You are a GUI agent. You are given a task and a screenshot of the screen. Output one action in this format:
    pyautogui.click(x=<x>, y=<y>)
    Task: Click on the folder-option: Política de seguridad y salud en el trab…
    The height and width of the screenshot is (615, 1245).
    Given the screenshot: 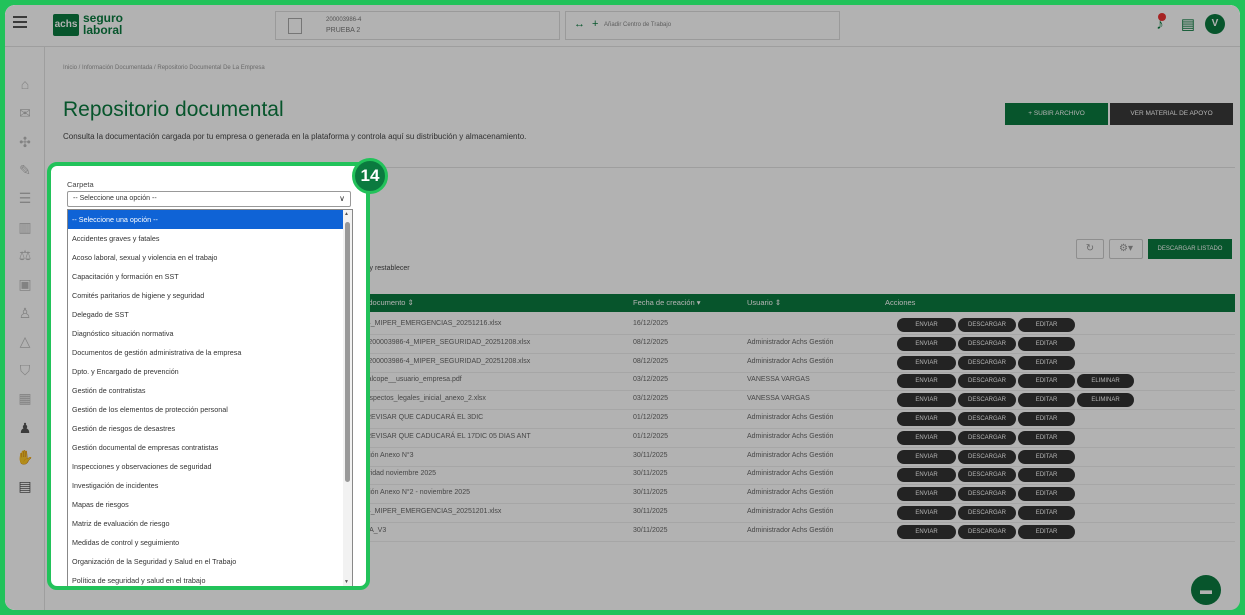 What is the action you would take?
    pyautogui.click(x=205, y=578)
    